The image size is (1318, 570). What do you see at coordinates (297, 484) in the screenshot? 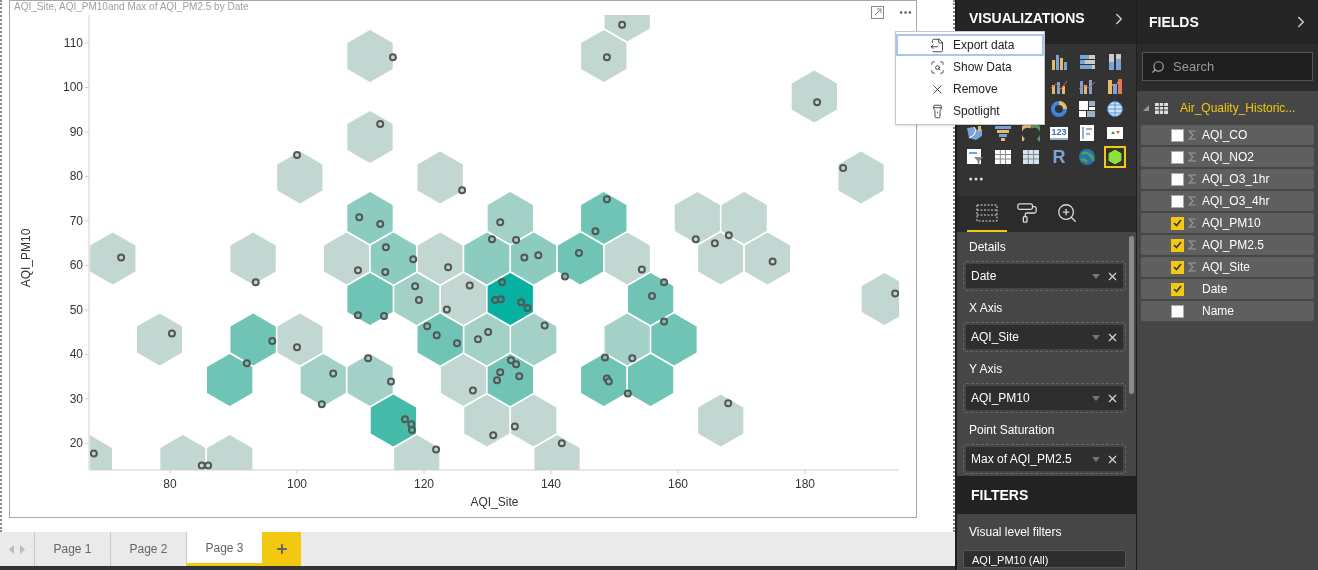
I see `tick-label: 100` at bounding box center [297, 484].